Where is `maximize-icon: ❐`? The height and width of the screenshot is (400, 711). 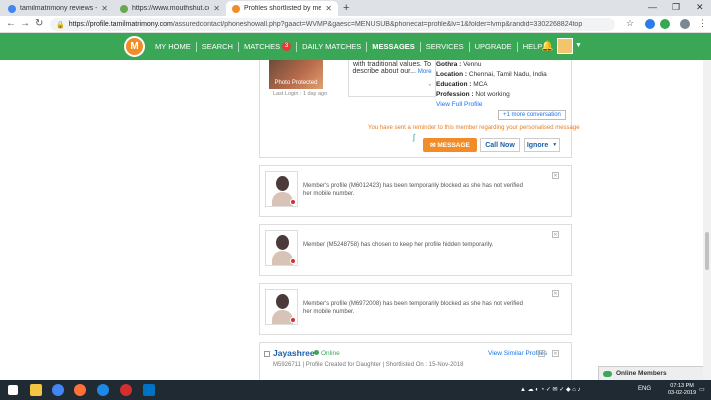 maximize-icon: ❐ is located at coordinates (676, 7).